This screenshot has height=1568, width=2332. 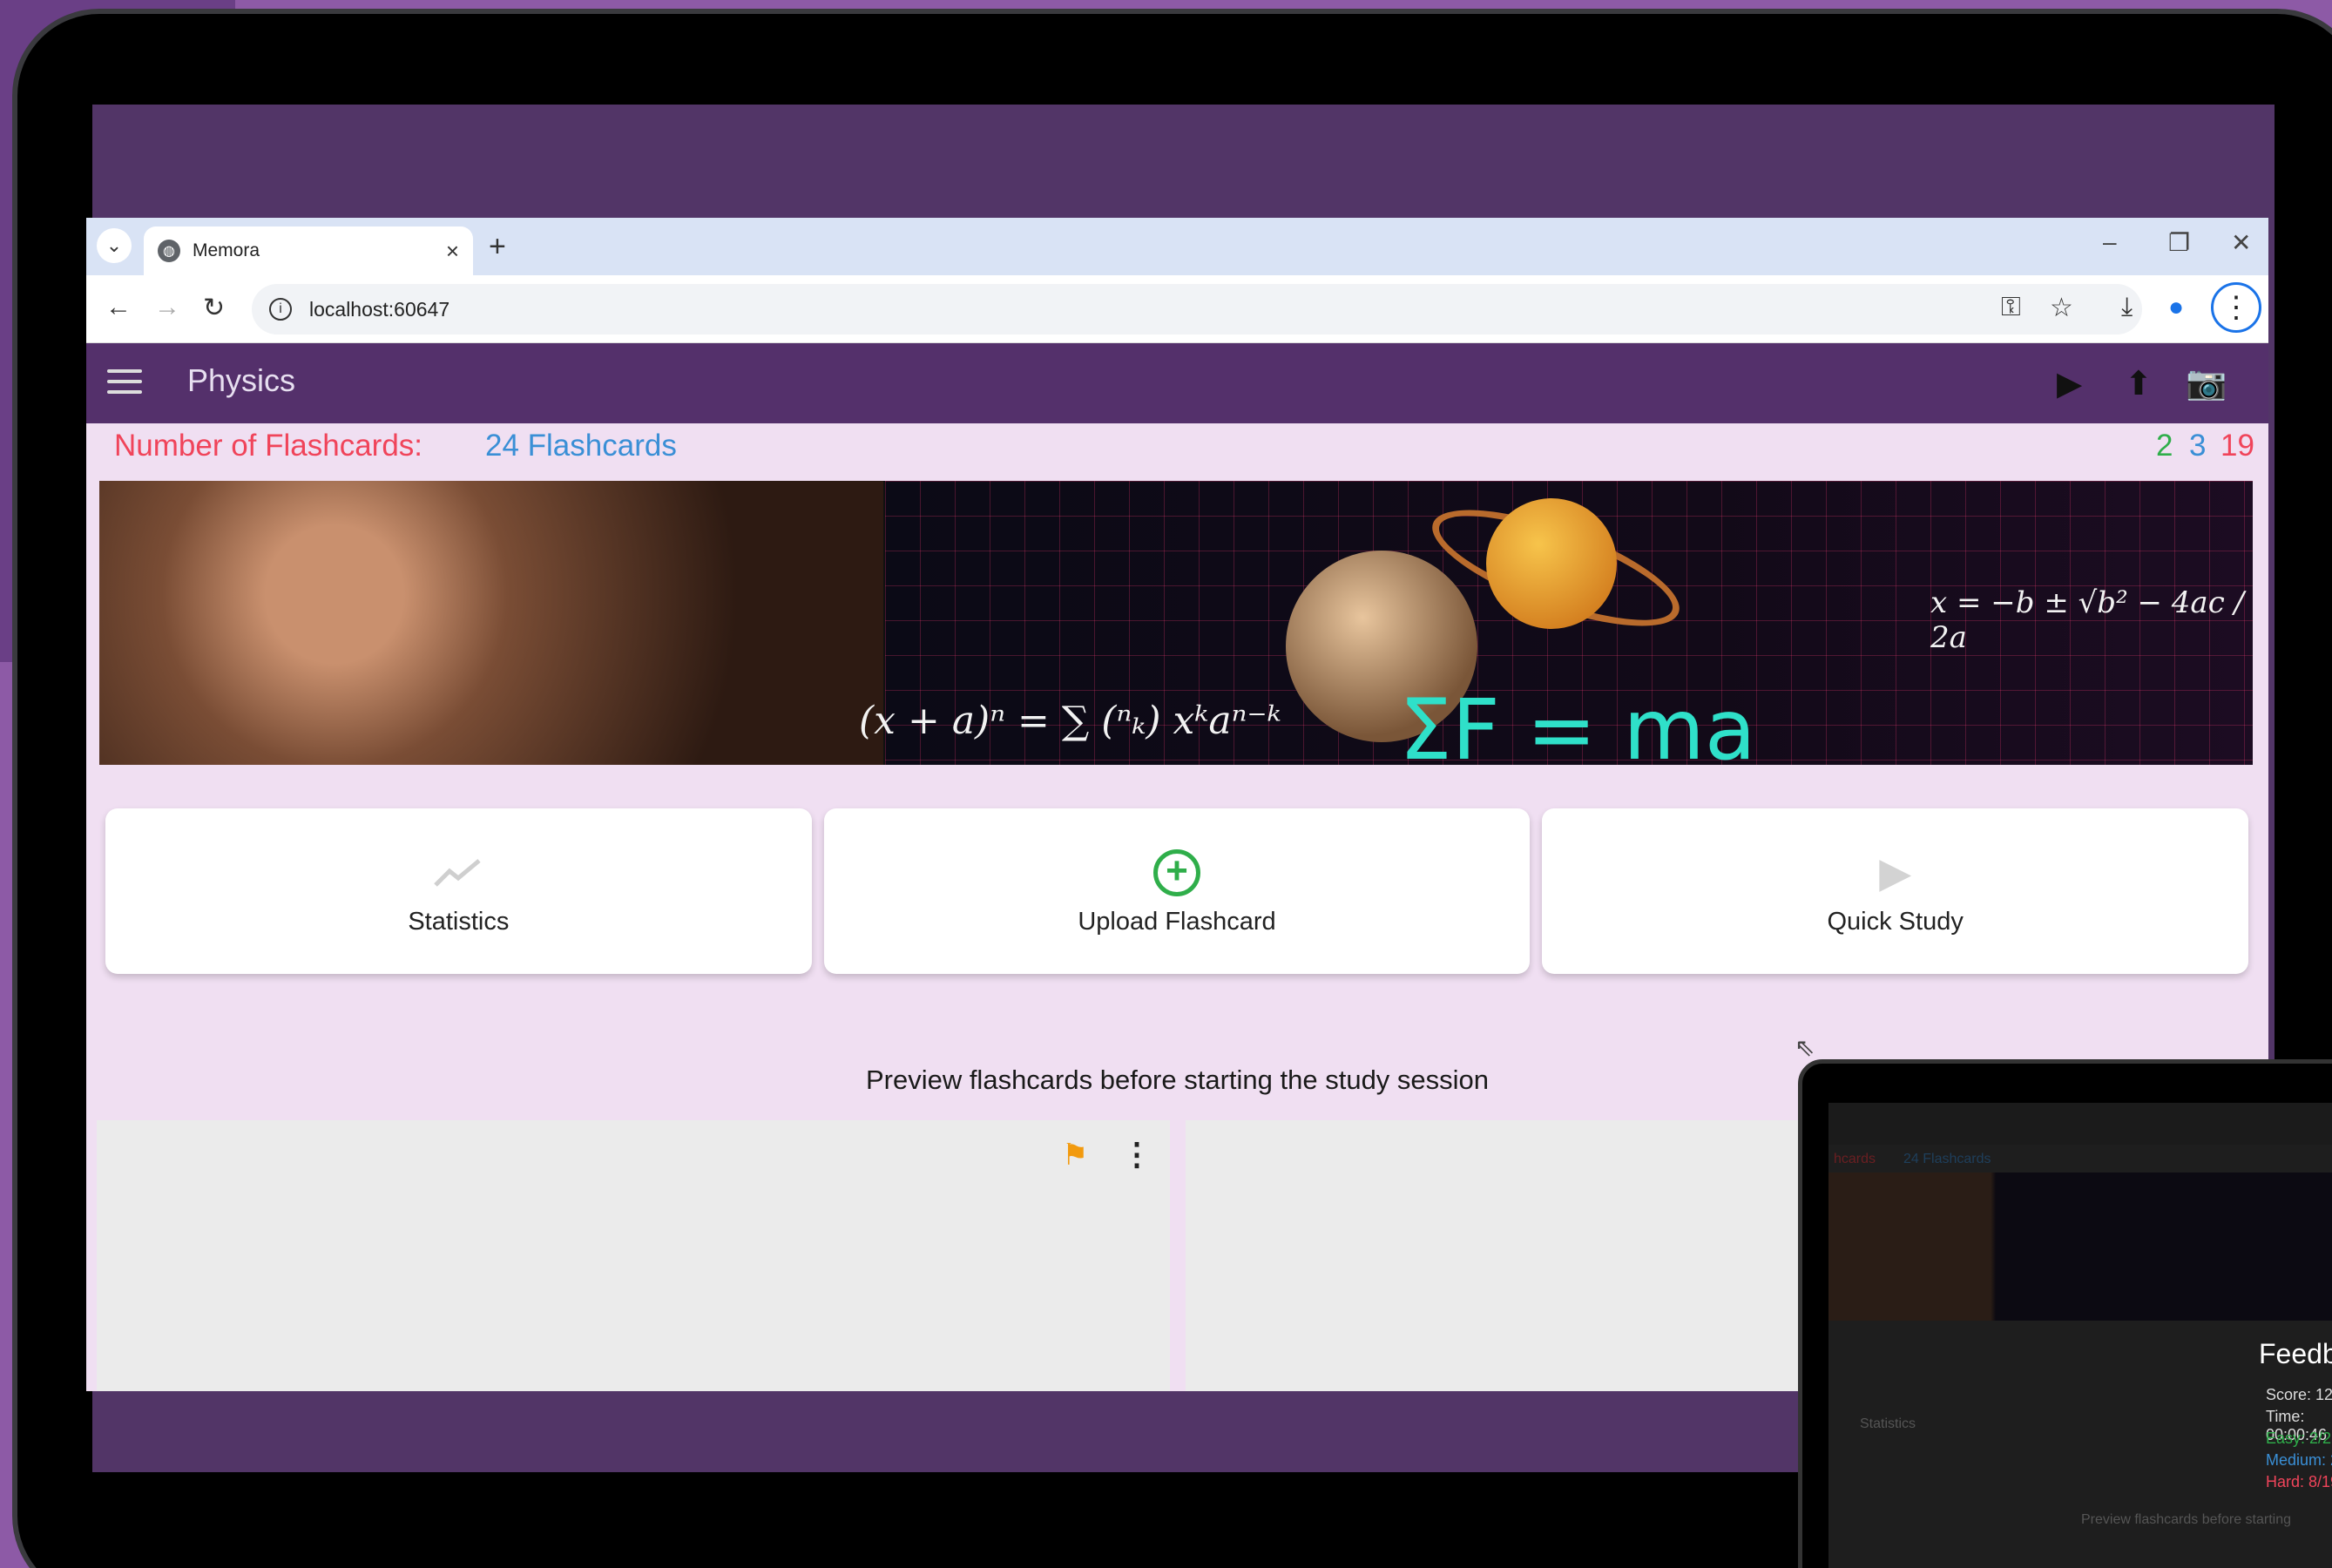 I want to click on globe-icon: ◍, so click(x=169, y=251).